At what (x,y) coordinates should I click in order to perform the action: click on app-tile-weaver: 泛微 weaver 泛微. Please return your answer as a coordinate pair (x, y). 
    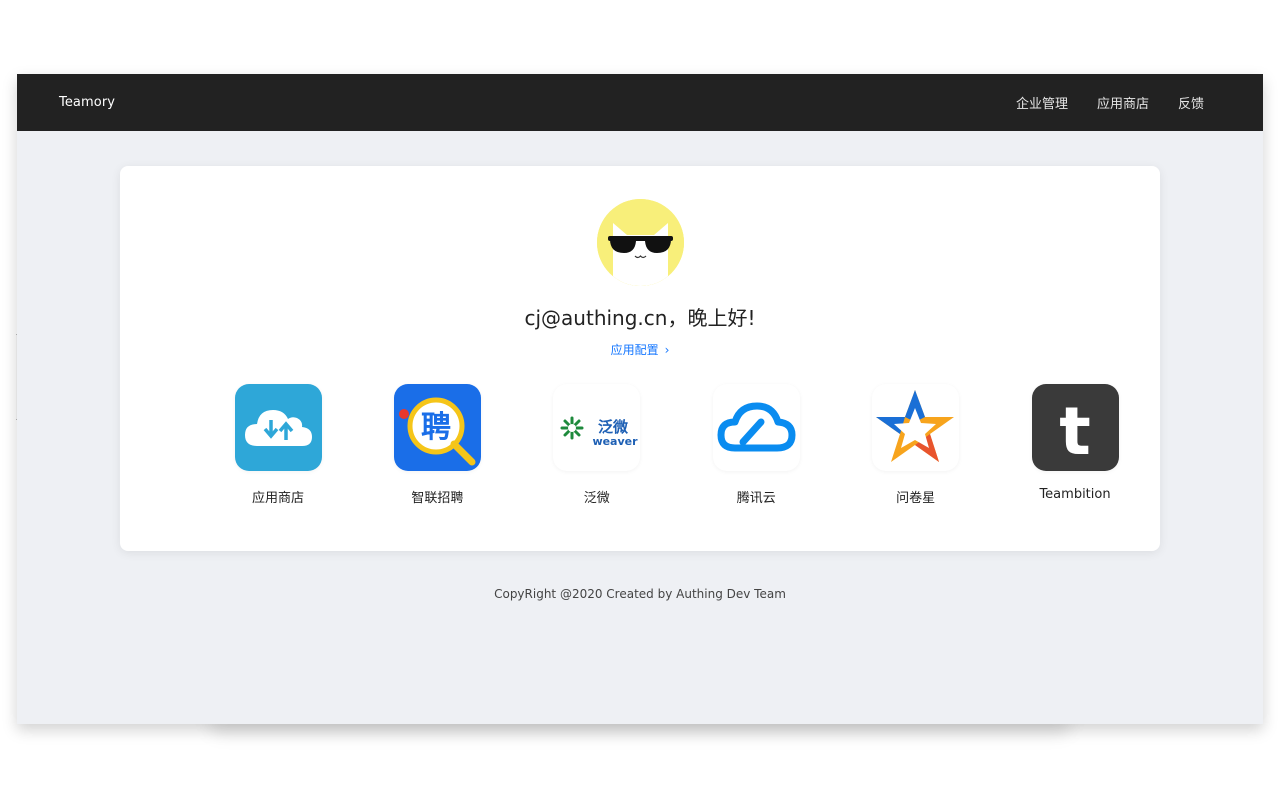
    Looking at the image, I should click on (597, 445).